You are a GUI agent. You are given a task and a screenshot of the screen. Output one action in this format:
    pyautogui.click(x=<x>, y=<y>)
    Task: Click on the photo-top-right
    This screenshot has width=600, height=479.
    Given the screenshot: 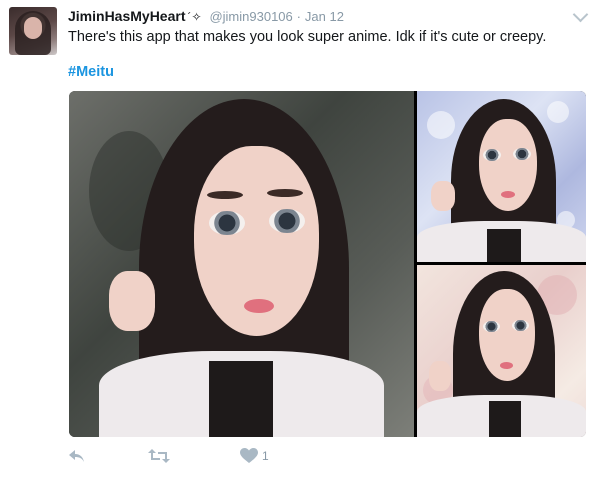 What is the action you would take?
    pyautogui.click(x=501, y=176)
    